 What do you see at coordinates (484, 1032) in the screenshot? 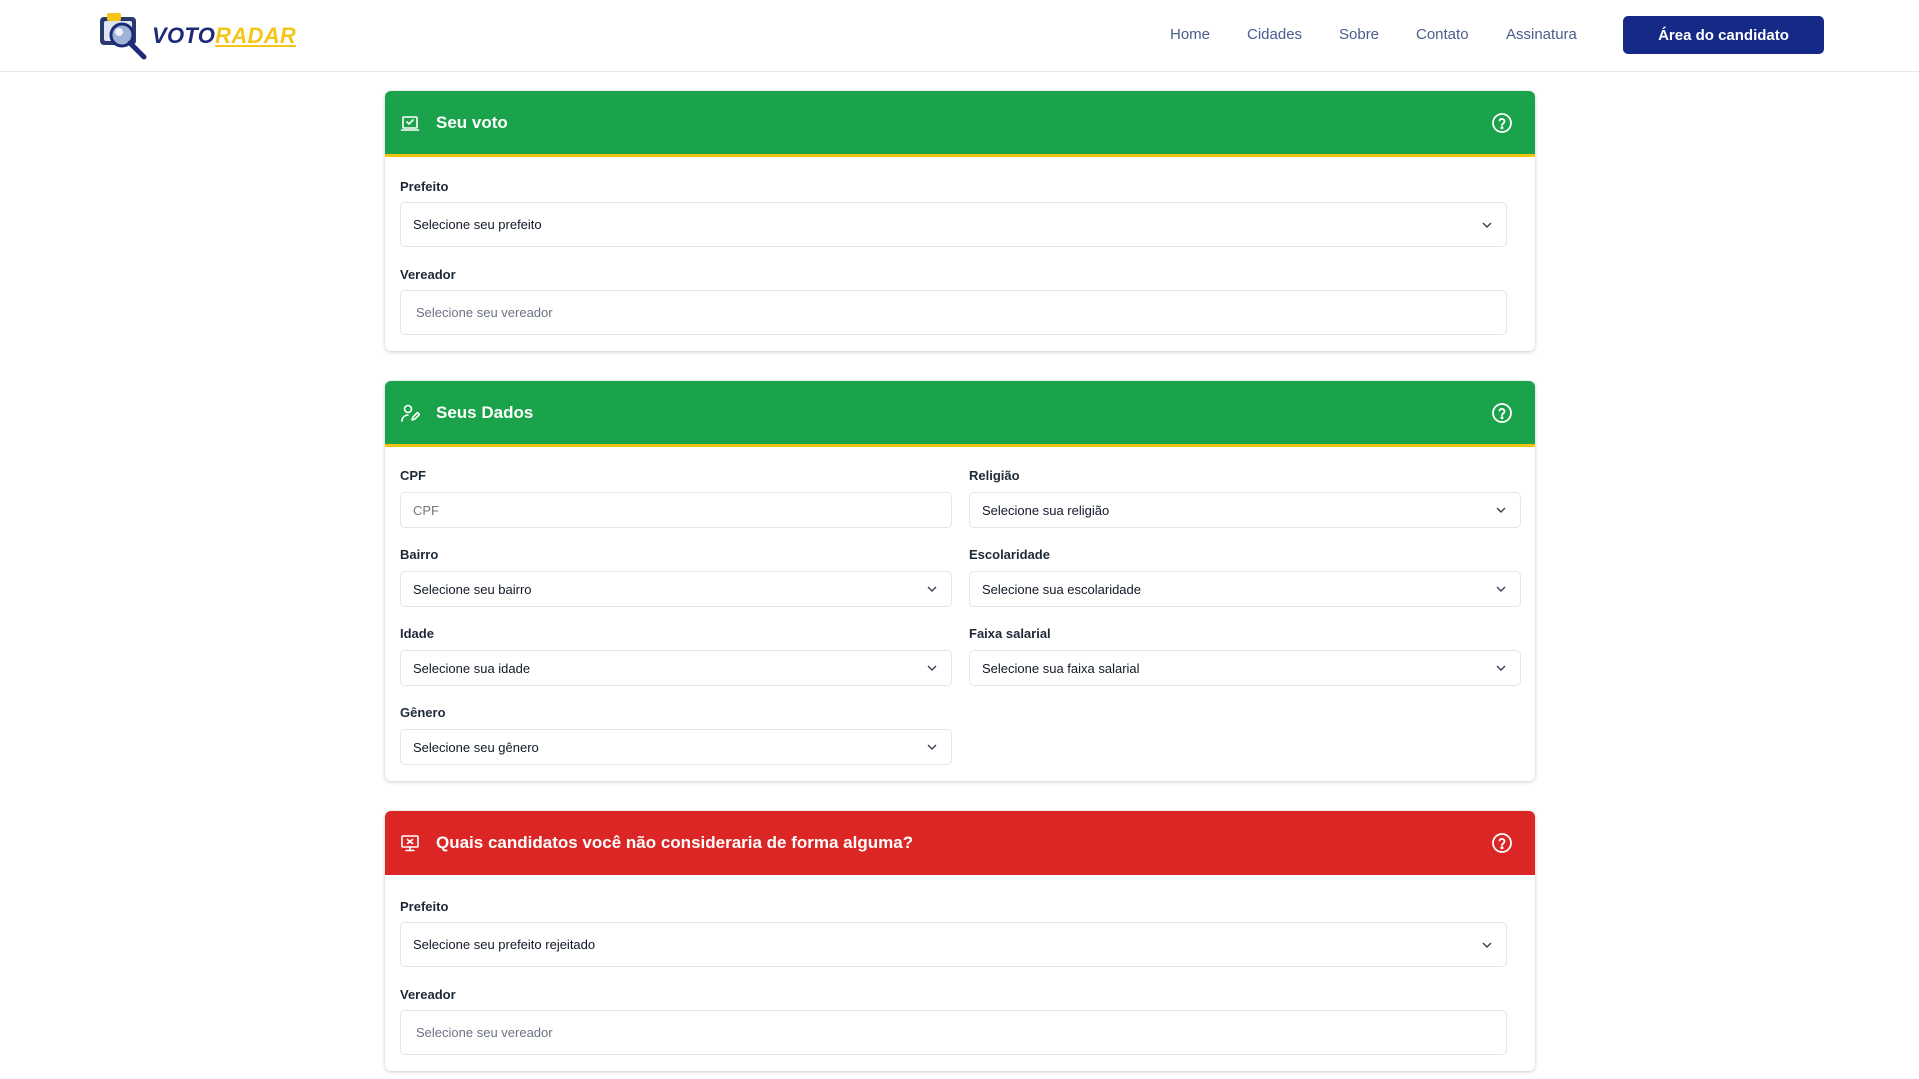
I see `rejected-council-placeholder: Selecione seu vereador` at bounding box center [484, 1032].